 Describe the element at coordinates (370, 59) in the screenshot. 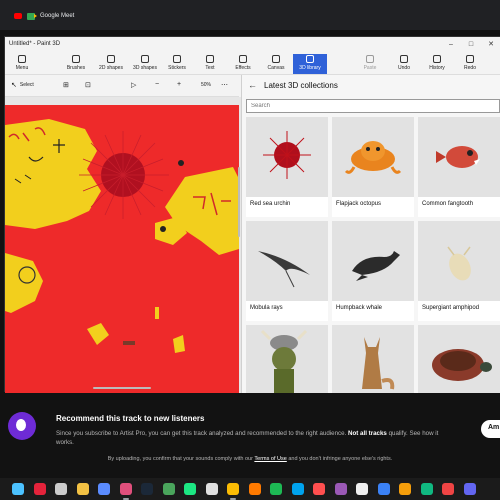

I see `paste-icon` at that location.